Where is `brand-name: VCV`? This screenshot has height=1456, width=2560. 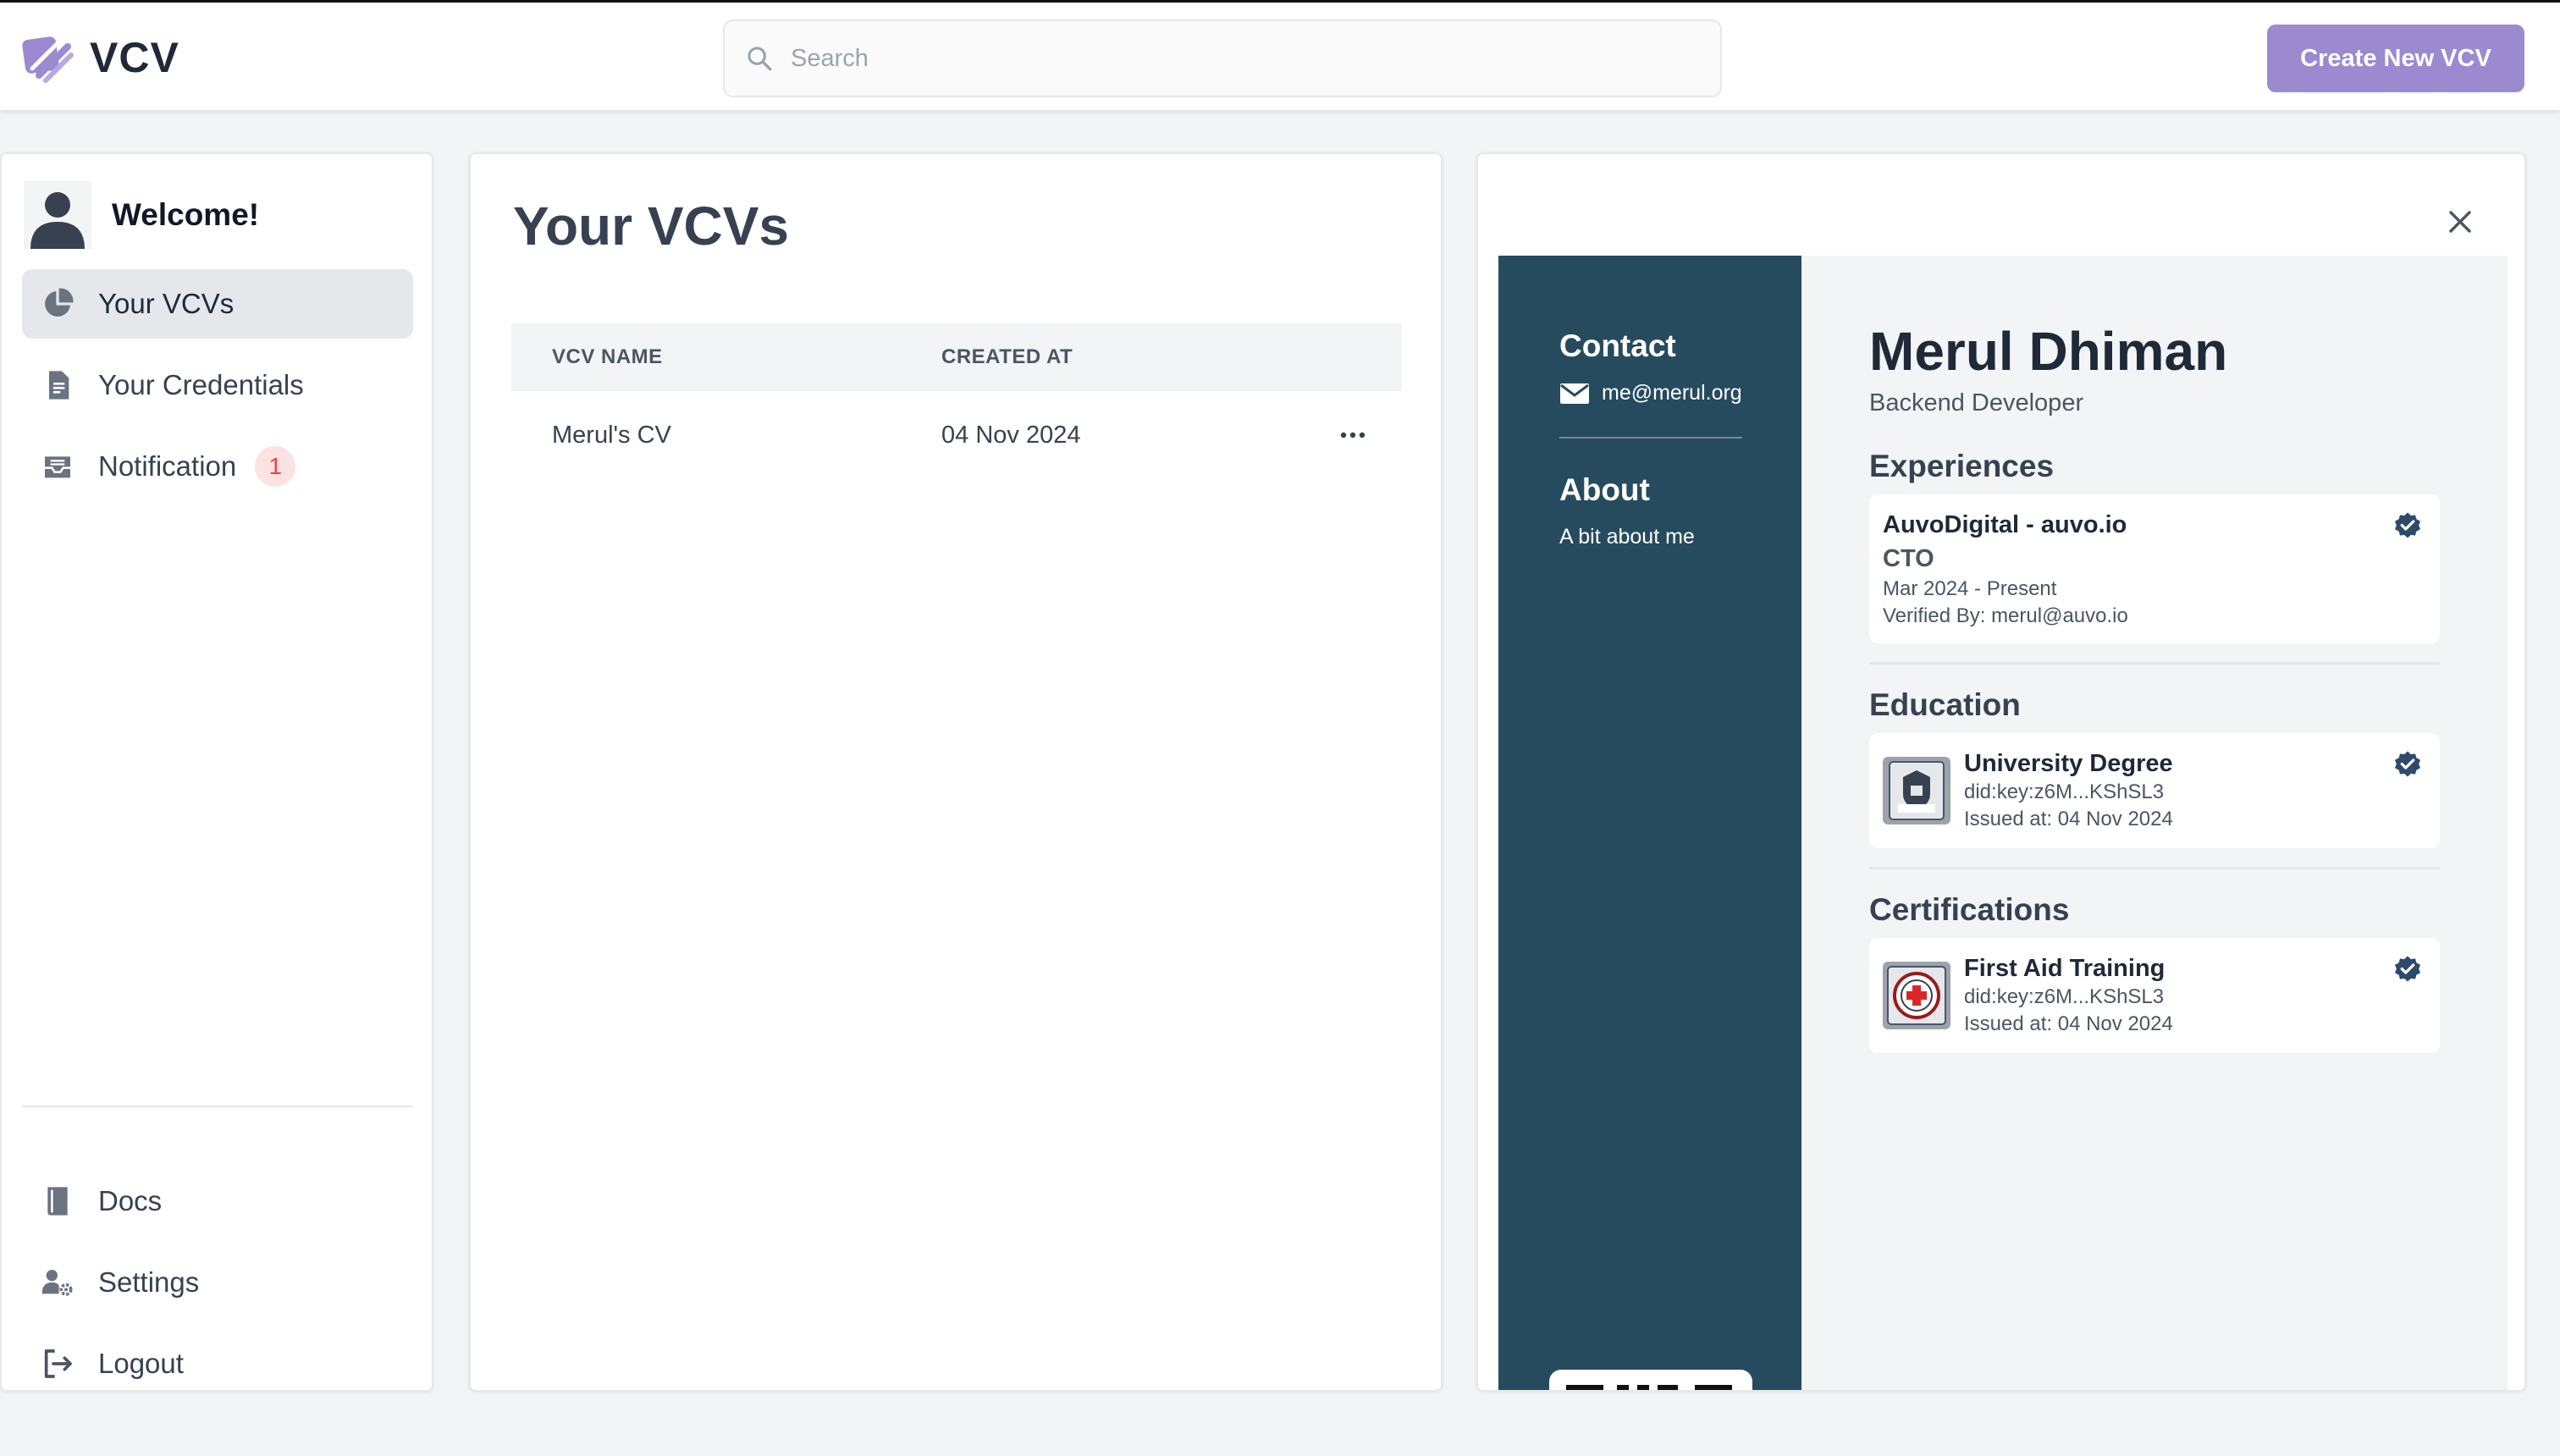 brand-name: VCV is located at coordinates (134, 57).